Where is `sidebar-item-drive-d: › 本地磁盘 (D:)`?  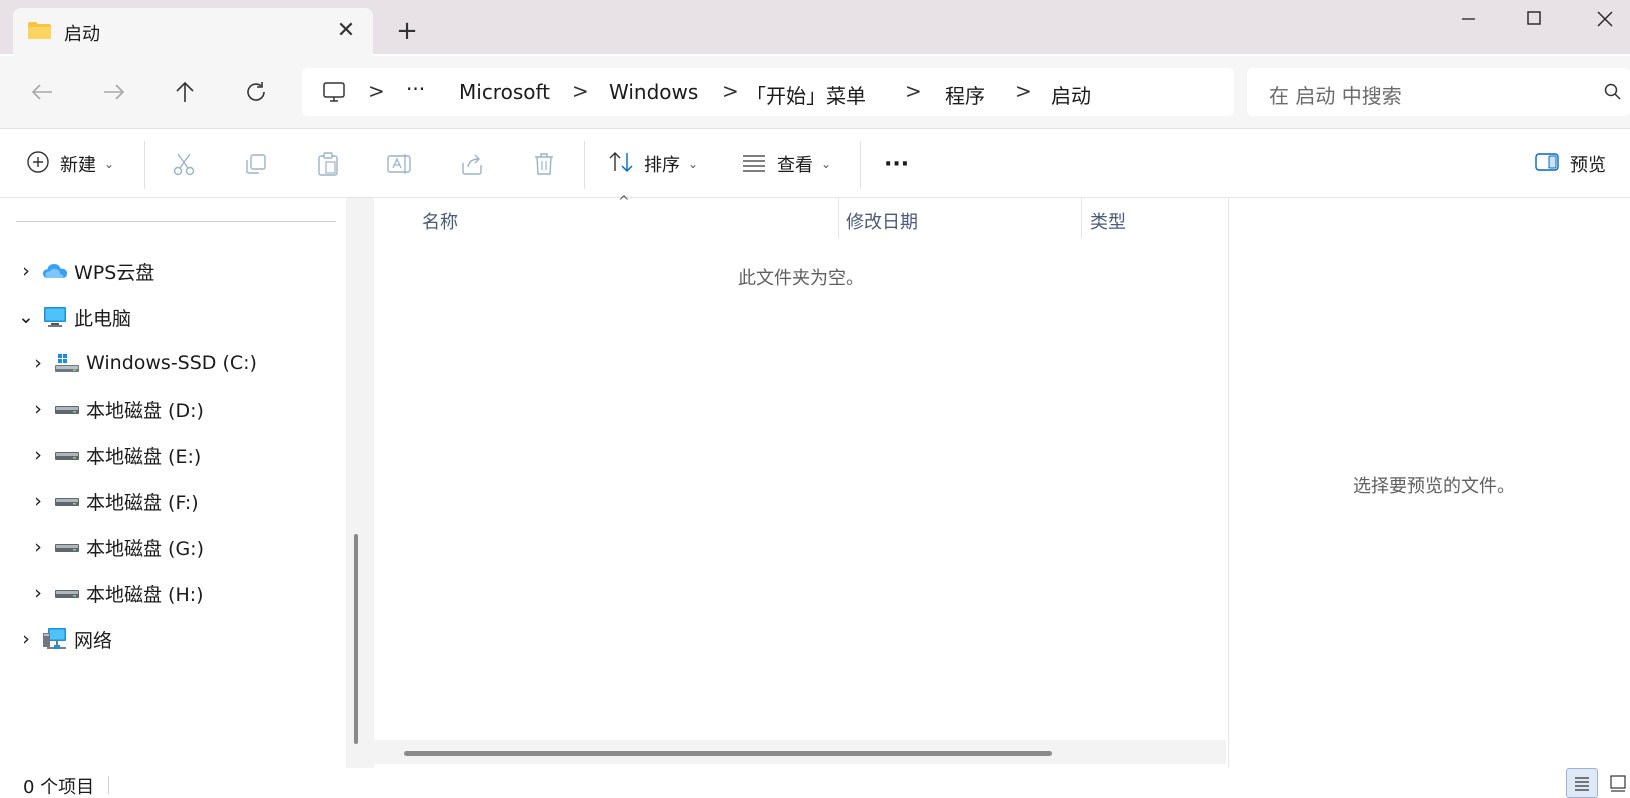 sidebar-item-drive-d: › 本地磁盘 (D:) is located at coordinates (115, 409).